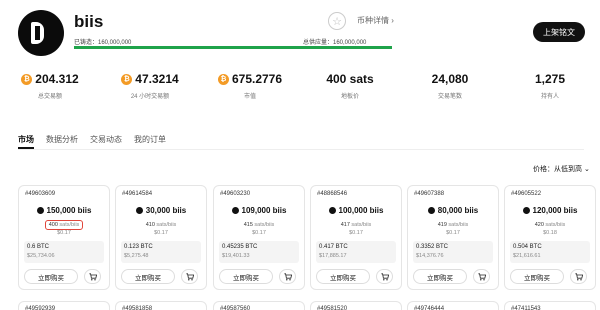  I want to click on total-usd: $5,275.48, so click(136, 256).